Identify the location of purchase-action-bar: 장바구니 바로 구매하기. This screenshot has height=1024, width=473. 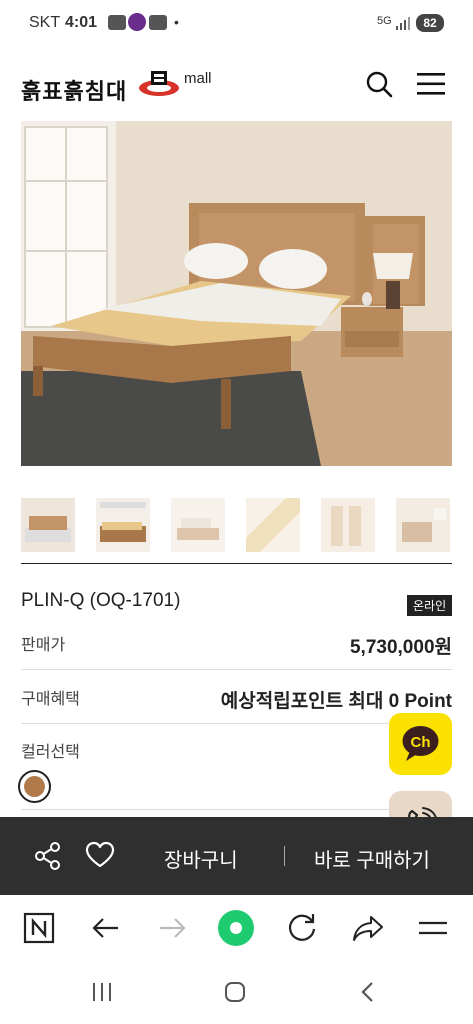
(236, 856).